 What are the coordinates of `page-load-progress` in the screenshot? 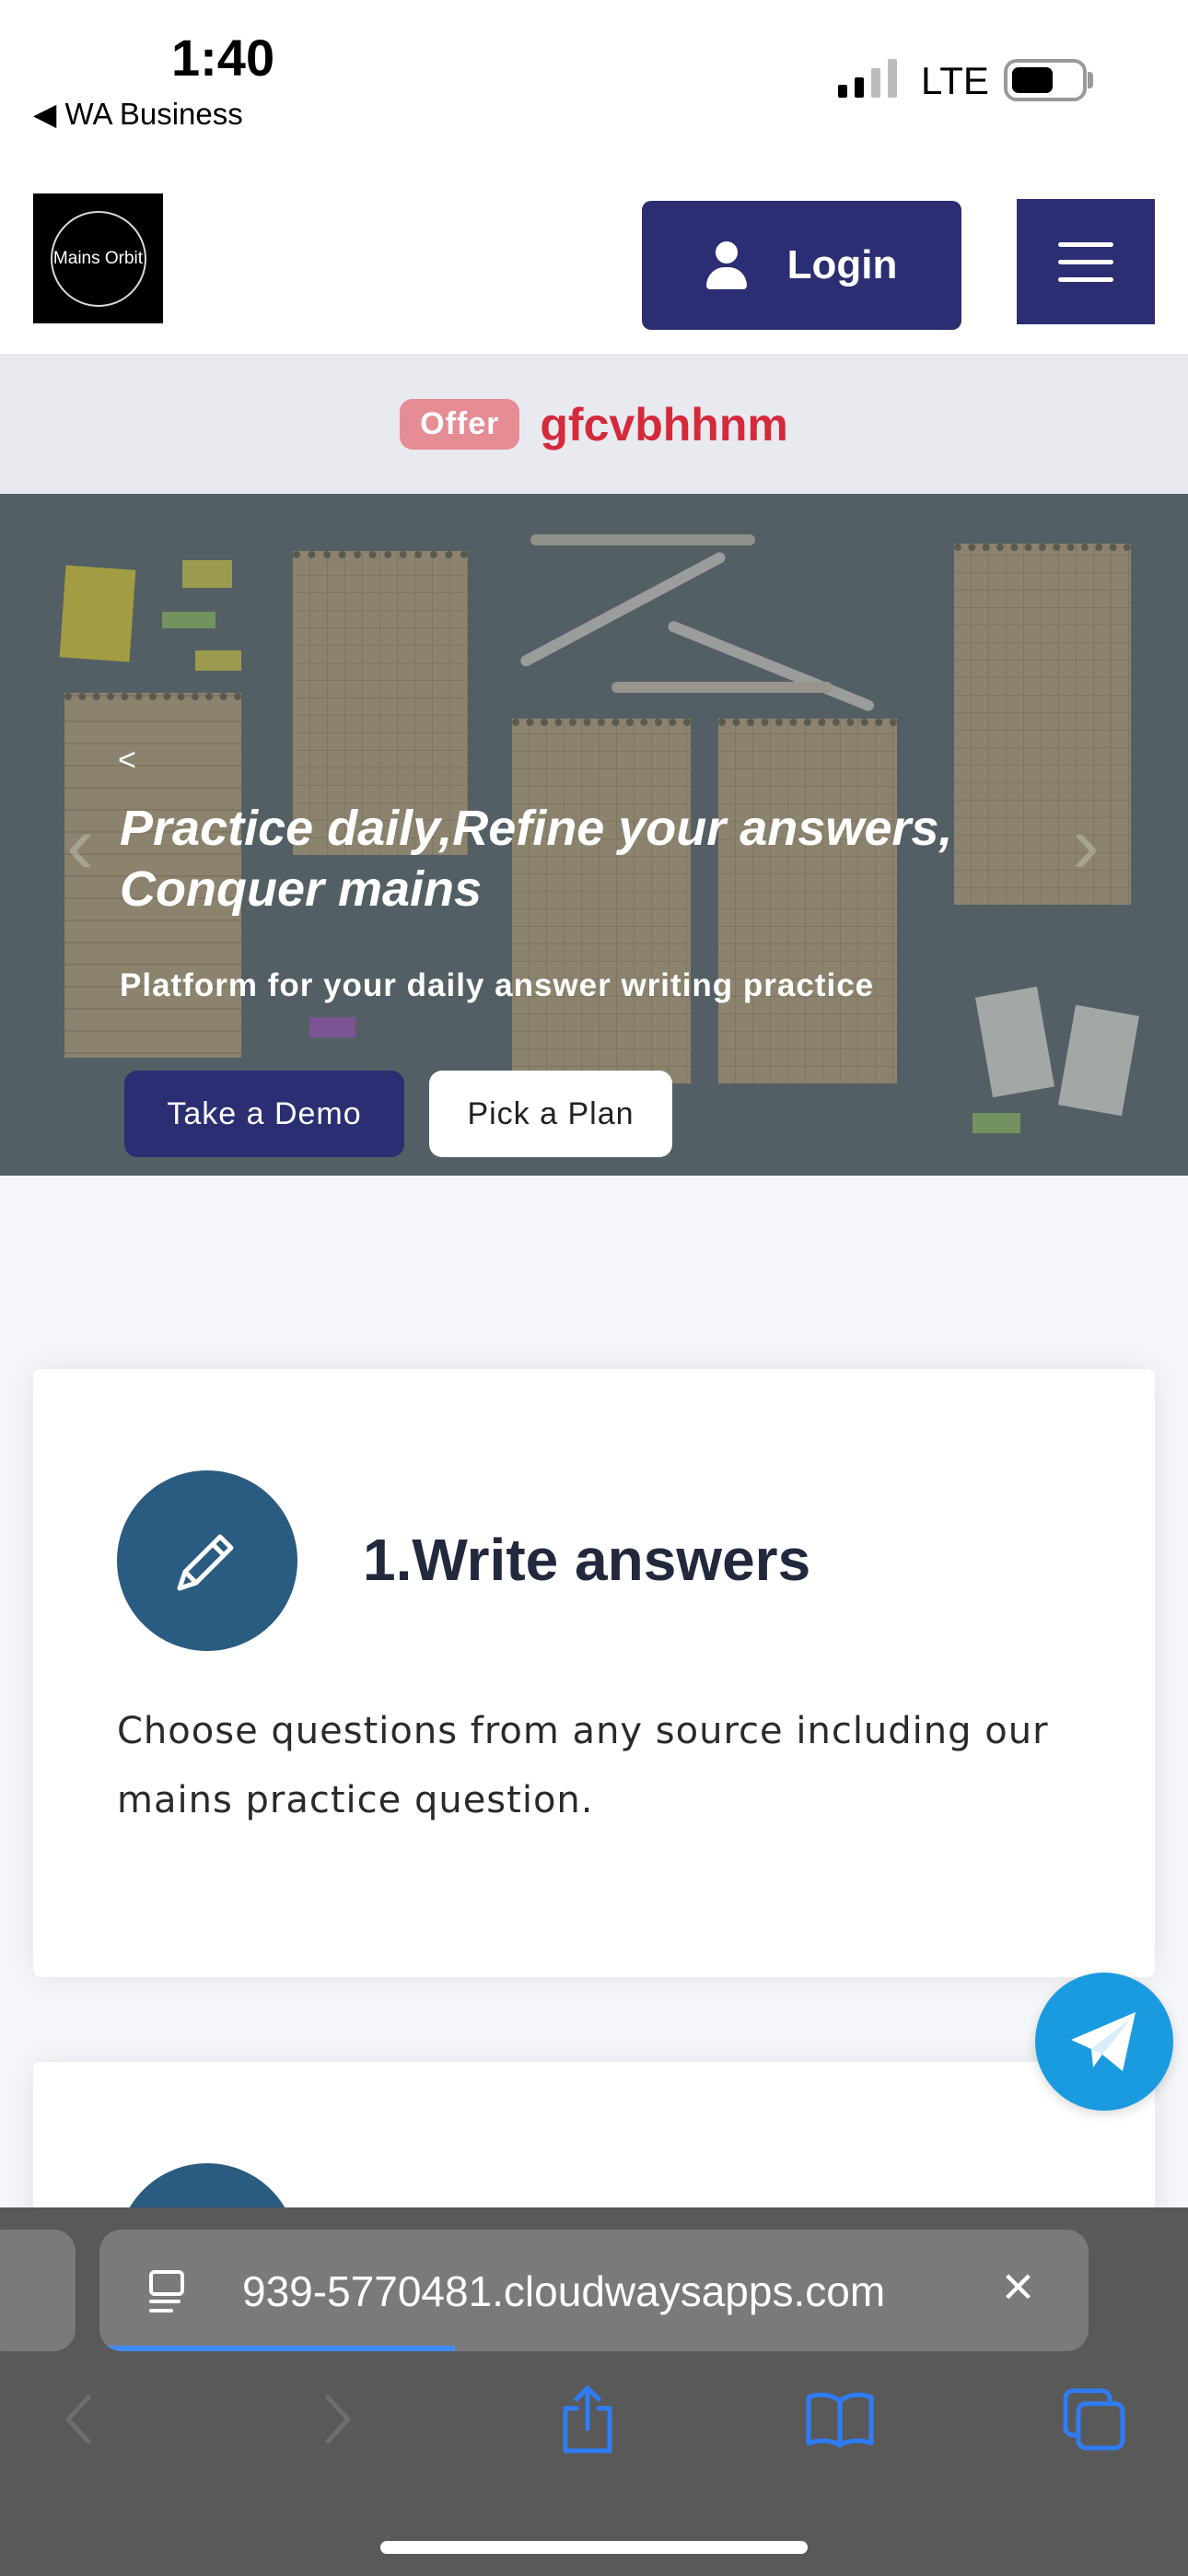 It's located at (277, 2348).